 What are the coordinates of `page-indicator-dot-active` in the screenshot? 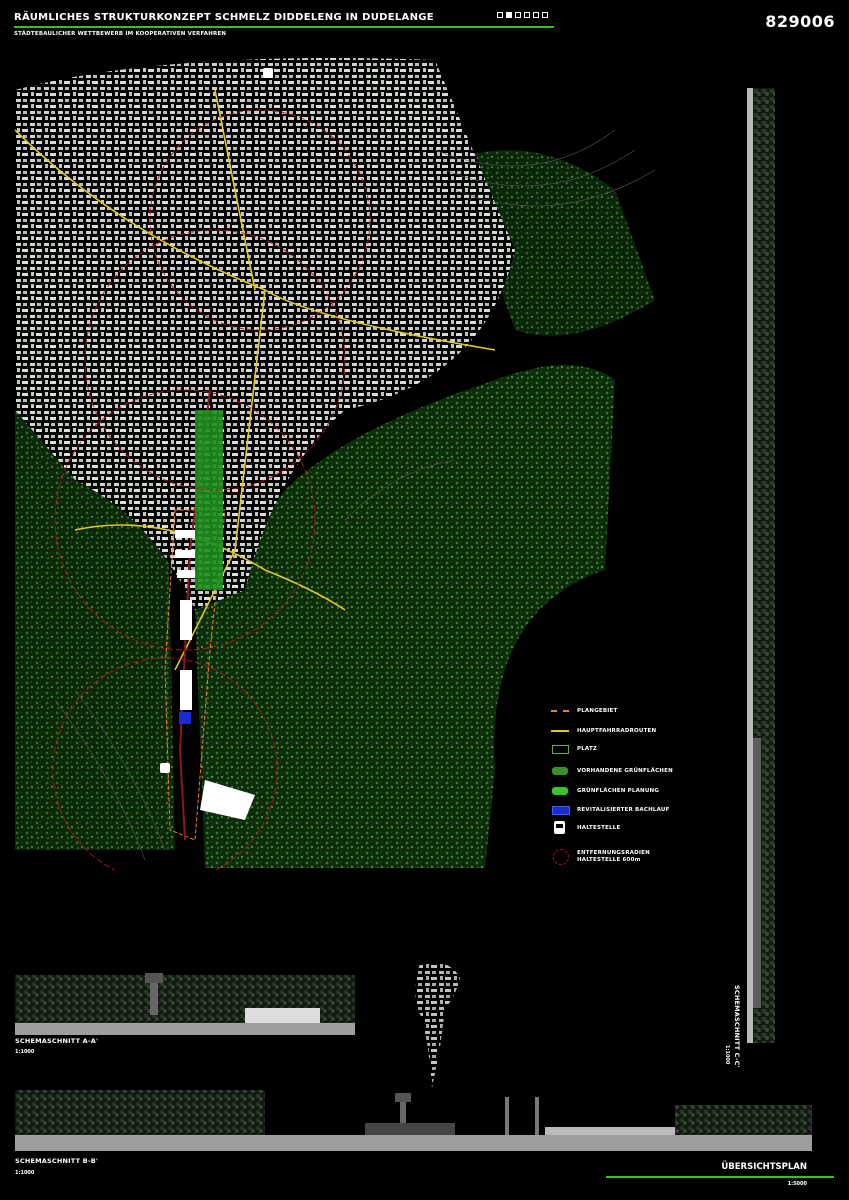 It's located at (509, 15).